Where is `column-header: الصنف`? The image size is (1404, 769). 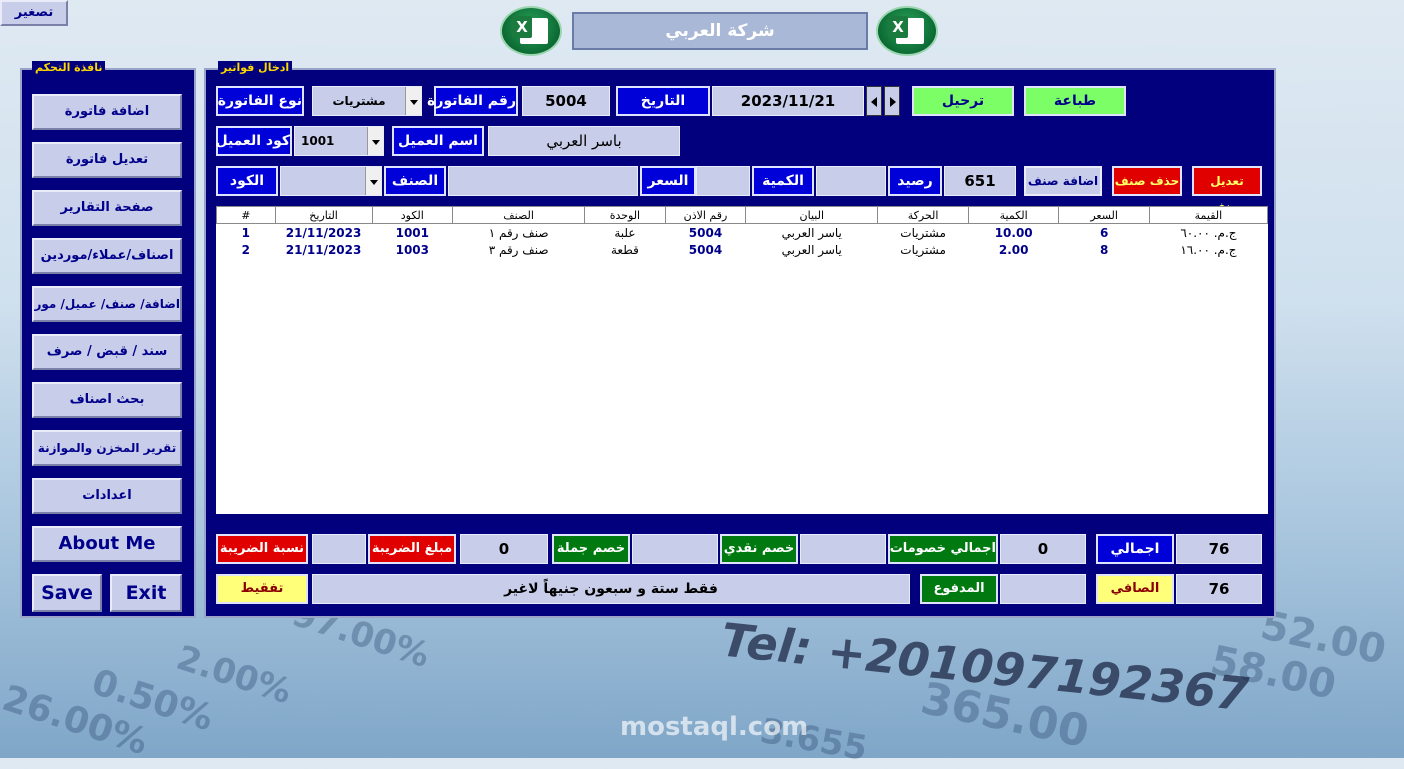 column-header: الصنف is located at coordinates (519, 215).